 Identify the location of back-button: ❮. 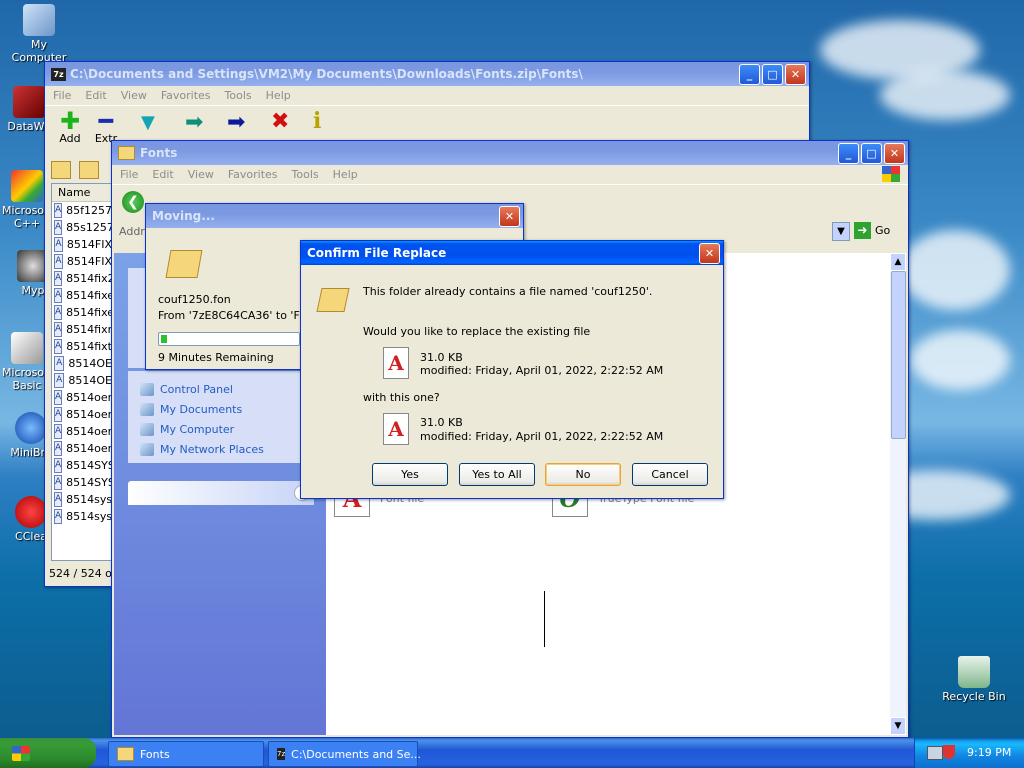
(133, 202).